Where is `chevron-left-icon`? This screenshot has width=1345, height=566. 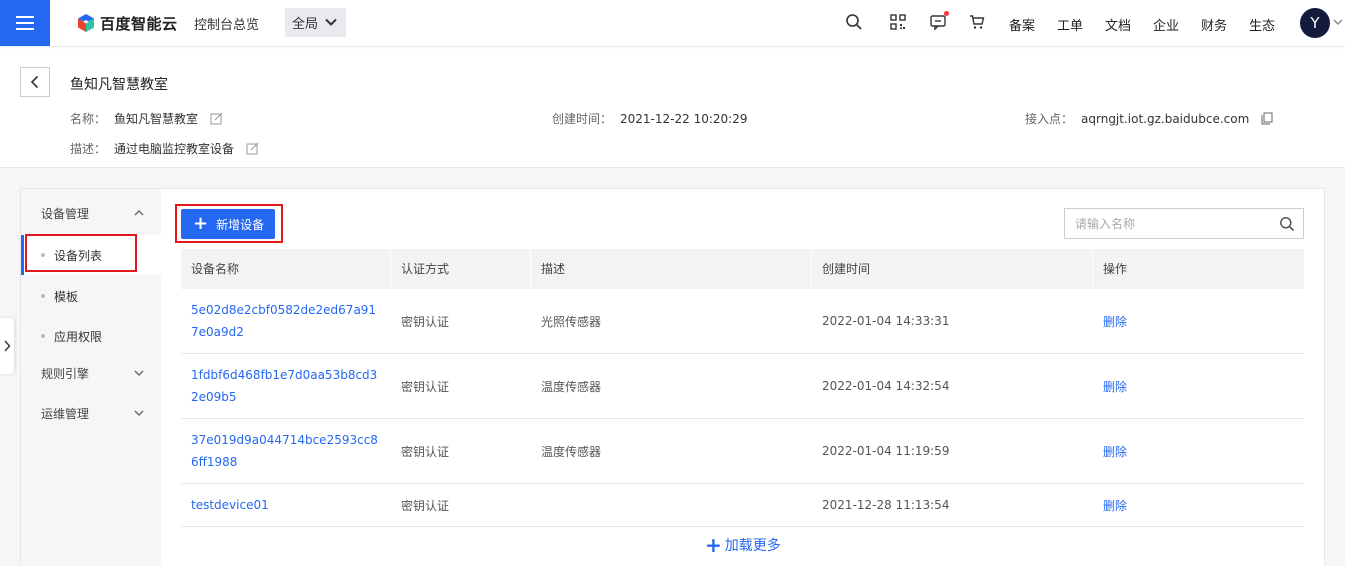
chevron-left-icon is located at coordinates (34, 82).